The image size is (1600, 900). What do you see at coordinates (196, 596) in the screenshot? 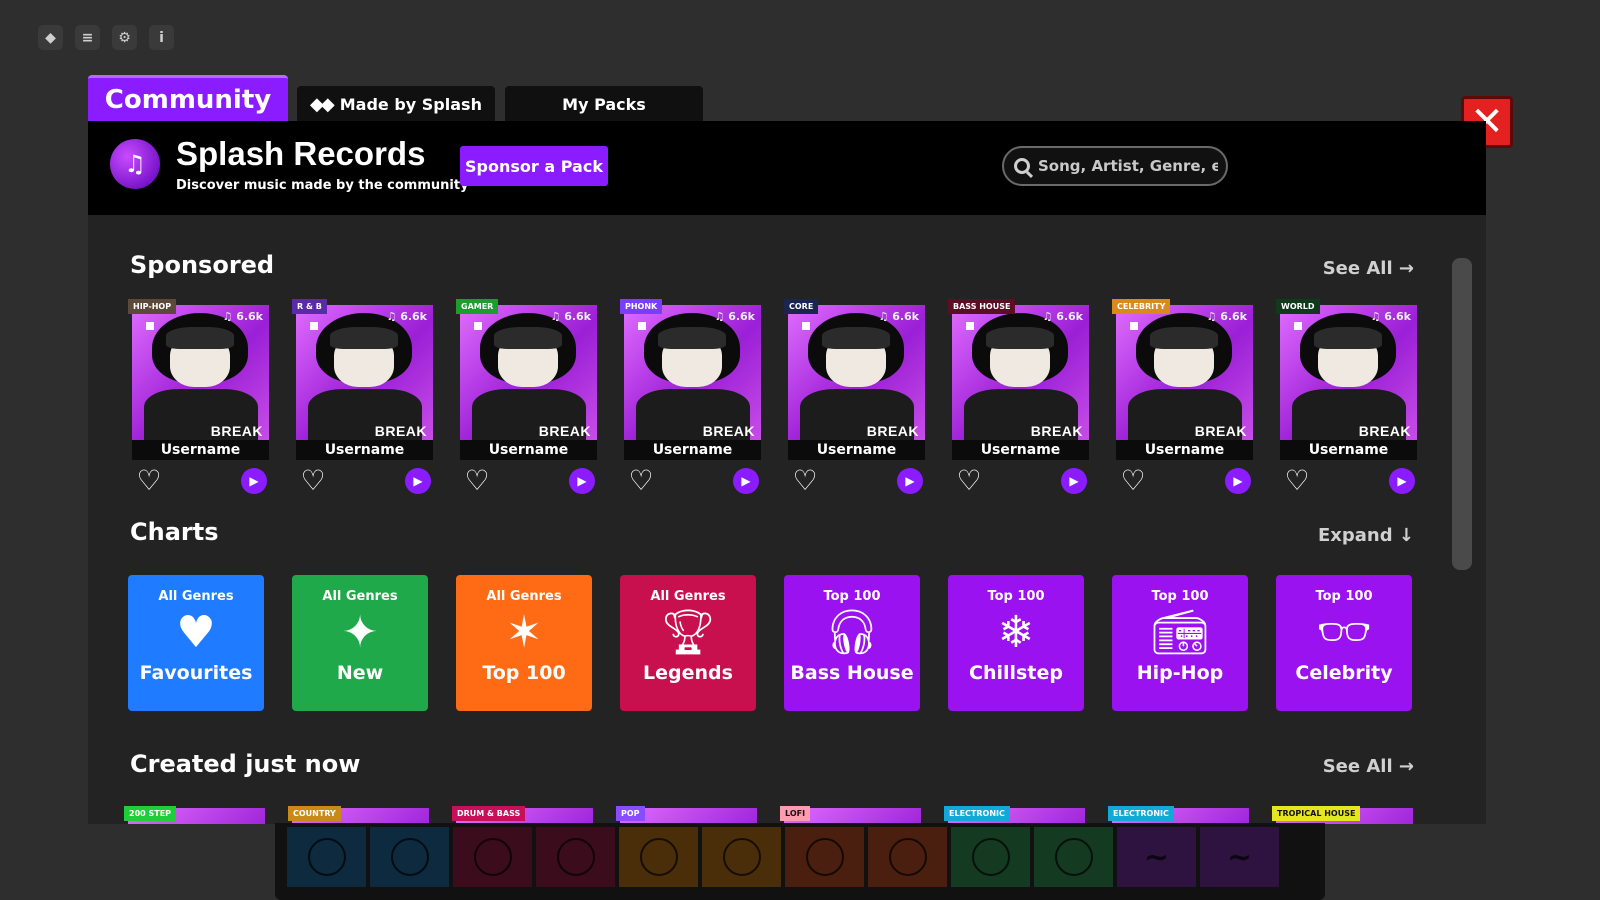
I see `chart-tile-category: All Genres` at bounding box center [196, 596].